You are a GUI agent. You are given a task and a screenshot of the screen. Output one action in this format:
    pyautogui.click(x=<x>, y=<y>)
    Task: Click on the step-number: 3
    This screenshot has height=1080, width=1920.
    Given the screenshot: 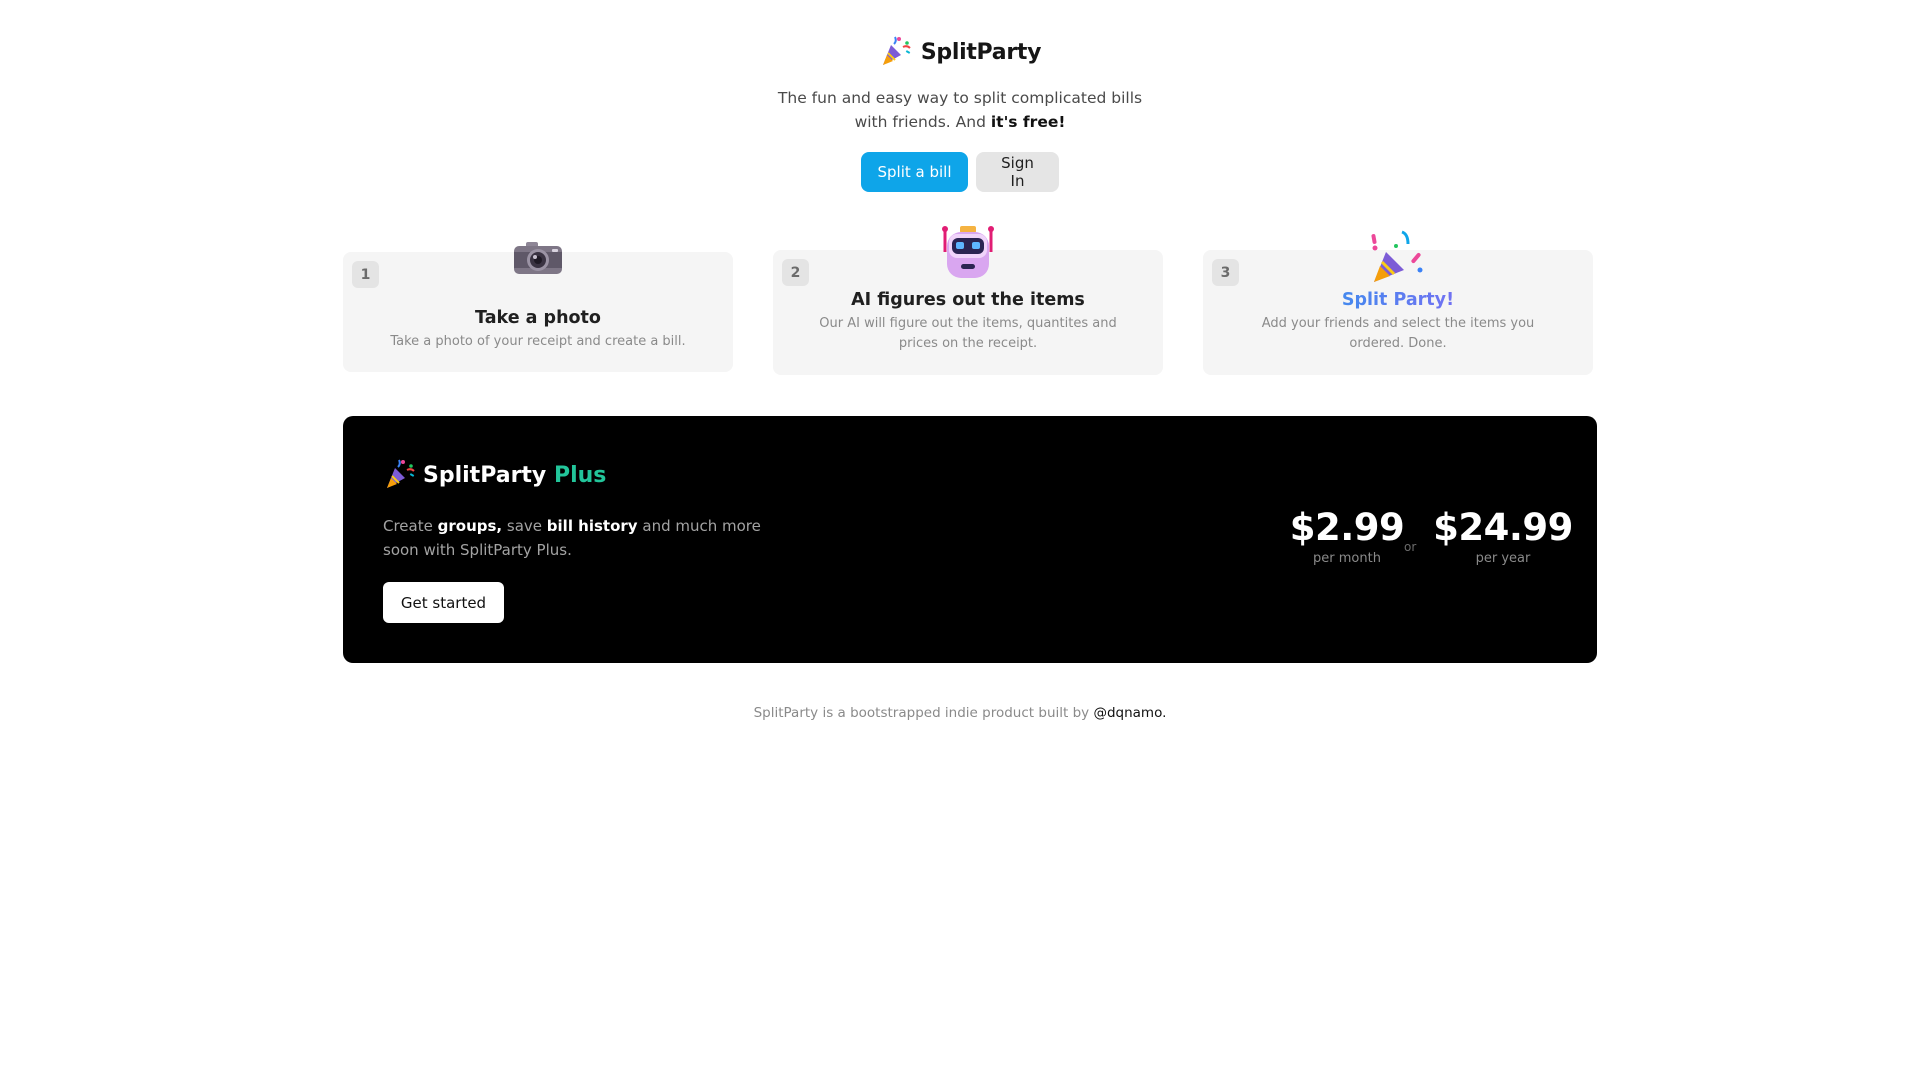 What is the action you would take?
    pyautogui.click(x=1225, y=272)
    